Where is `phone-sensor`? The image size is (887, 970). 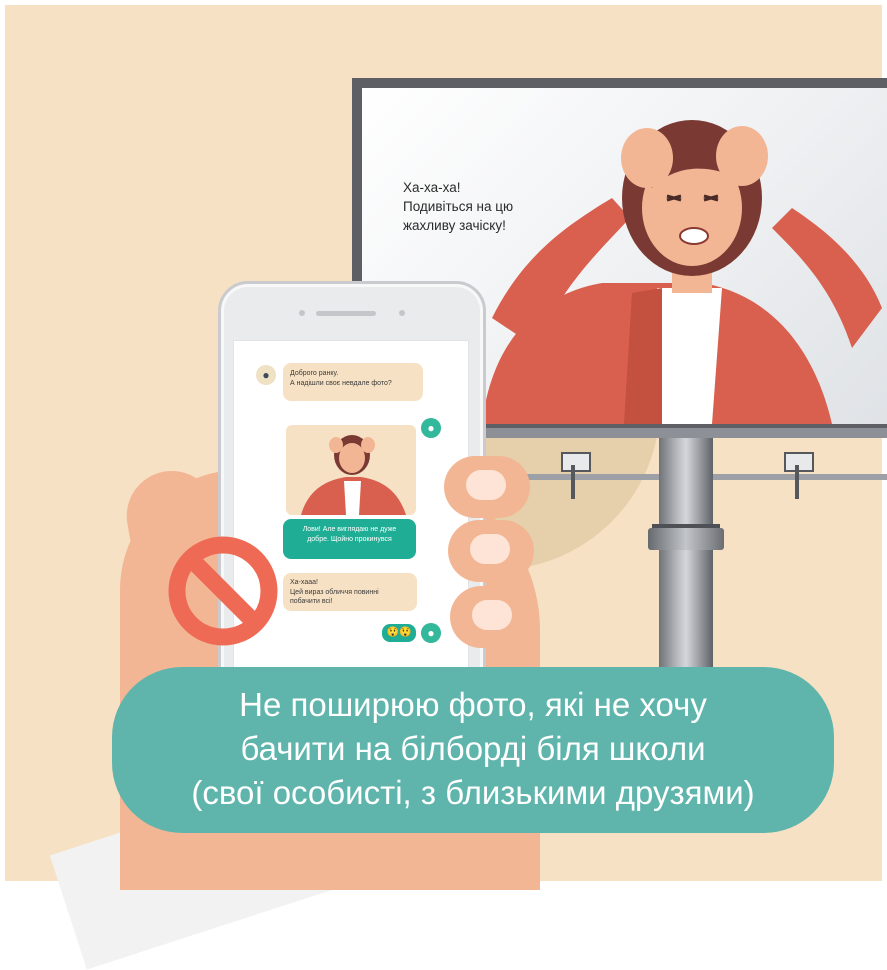
phone-sensor is located at coordinates (402, 313).